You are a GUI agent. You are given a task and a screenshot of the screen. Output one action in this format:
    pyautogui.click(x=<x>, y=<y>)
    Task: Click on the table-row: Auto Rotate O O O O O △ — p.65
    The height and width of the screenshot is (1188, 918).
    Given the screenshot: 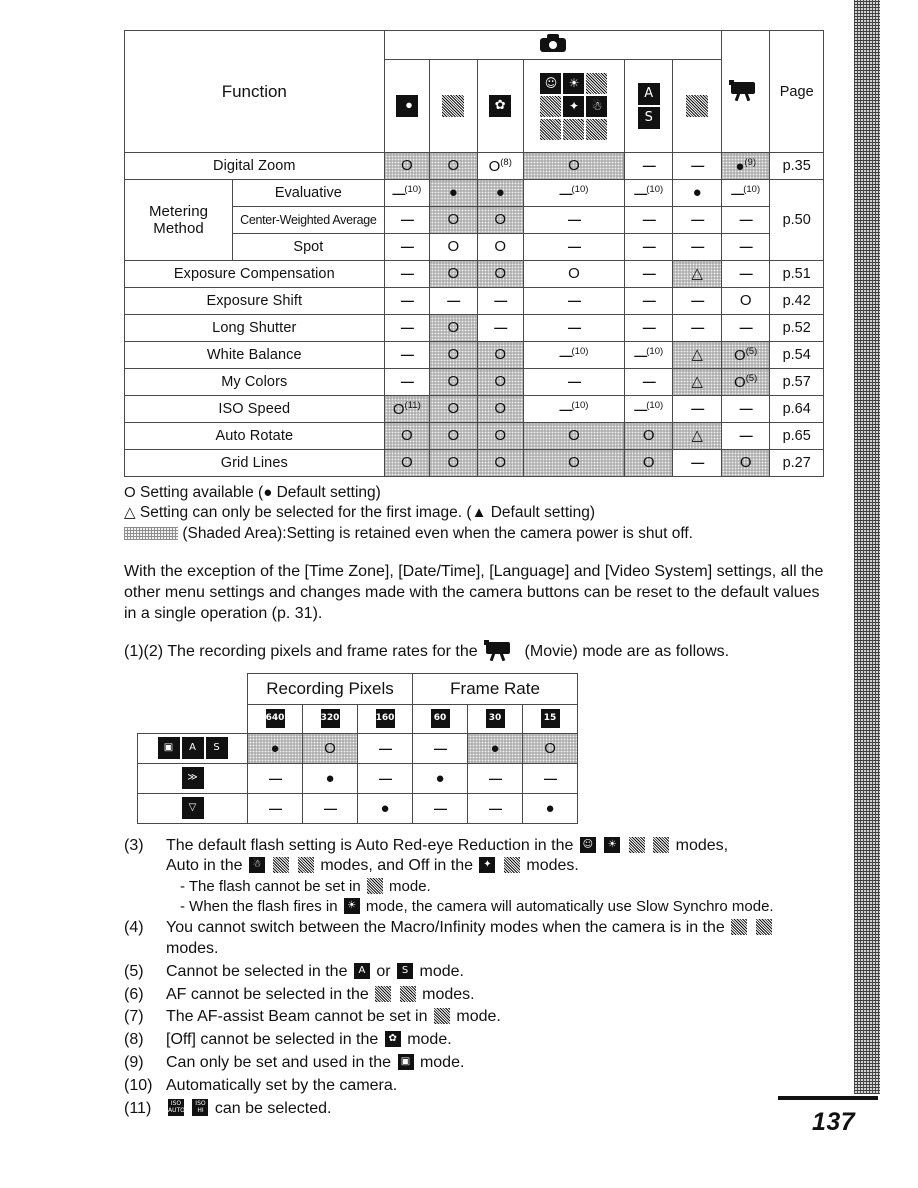 What is the action you would take?
    pyautogui.click(x=474, y=436)
    